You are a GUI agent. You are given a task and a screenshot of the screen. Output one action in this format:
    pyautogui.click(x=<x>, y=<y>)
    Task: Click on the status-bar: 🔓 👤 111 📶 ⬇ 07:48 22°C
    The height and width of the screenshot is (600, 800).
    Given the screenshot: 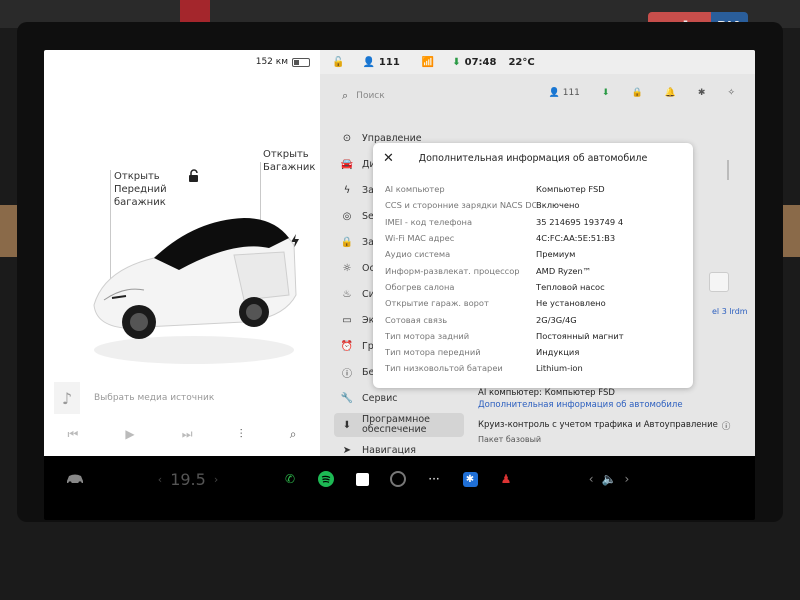 What is the action you would take?
    pyautogui.click(x=537, y=62)
    